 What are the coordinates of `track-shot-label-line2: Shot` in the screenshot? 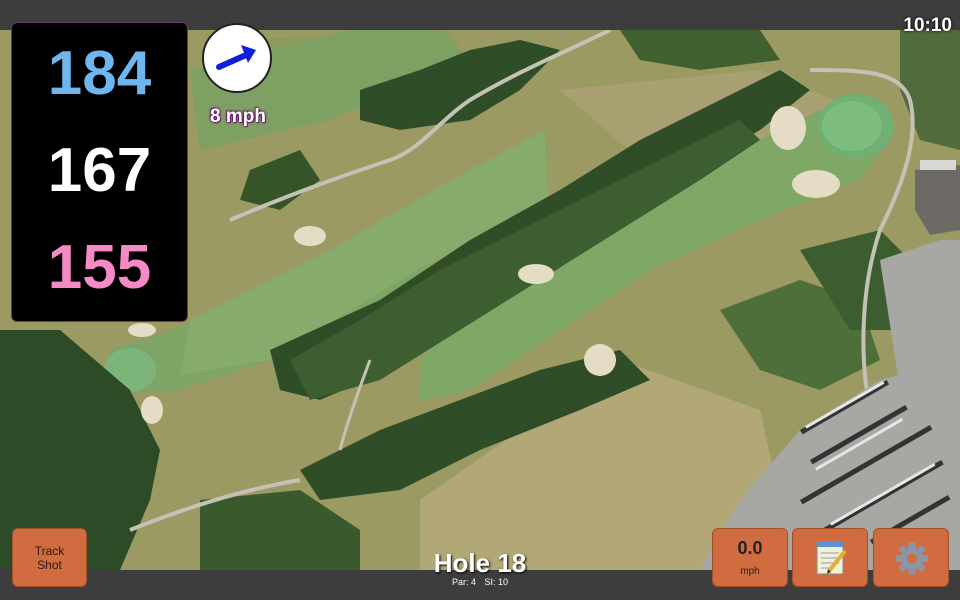 It's located at (49, 564).